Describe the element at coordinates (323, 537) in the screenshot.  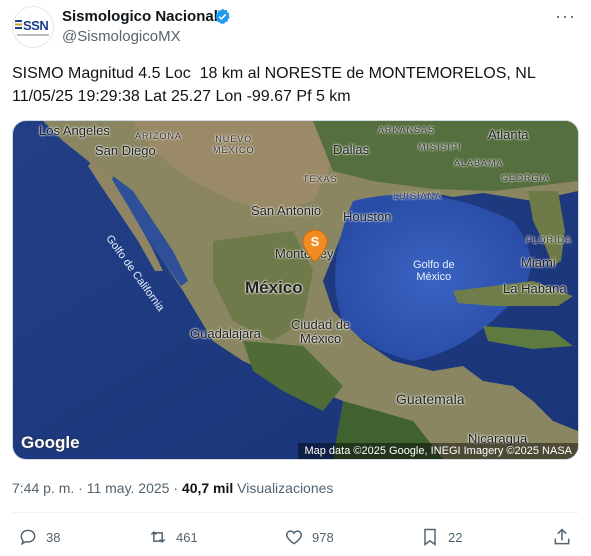
I see `like-count: 978` at that location.